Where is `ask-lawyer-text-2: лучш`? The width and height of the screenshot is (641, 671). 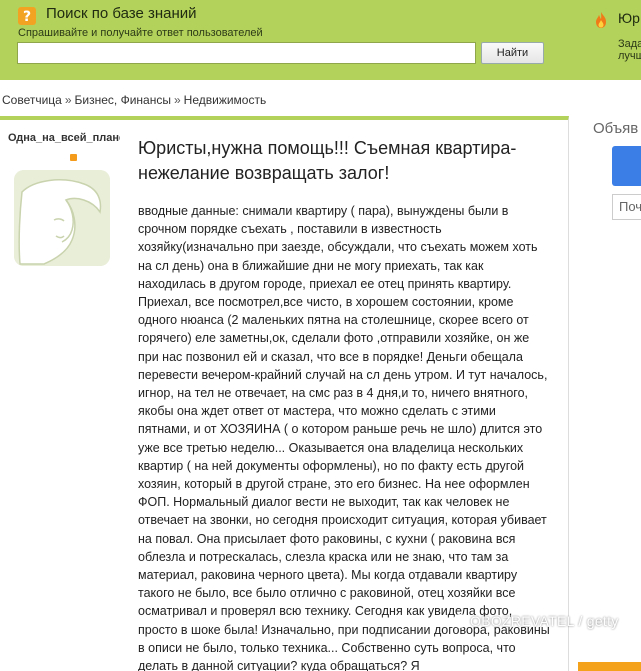
ask-lawyer-text-2: лучш is located at coordinates (629, 56).